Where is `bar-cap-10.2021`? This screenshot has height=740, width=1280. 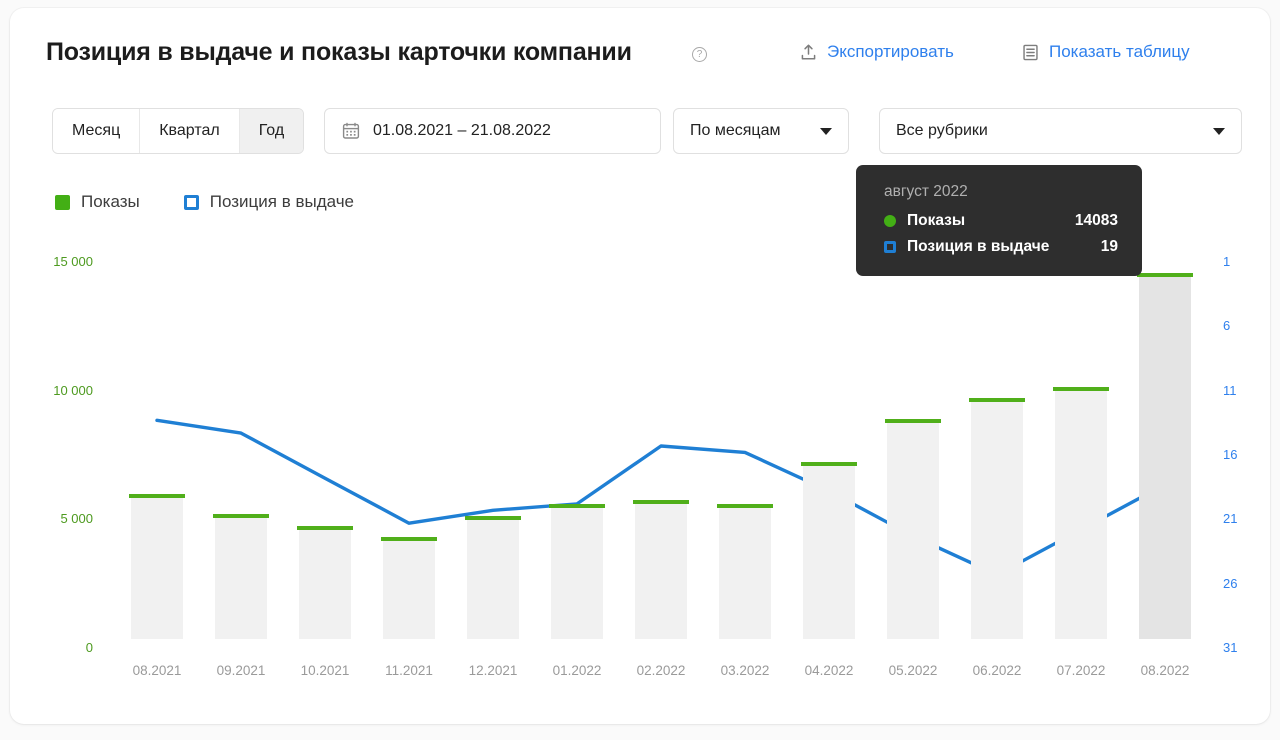 bar-cap-10.2021 is located at coordinates (325, 527).